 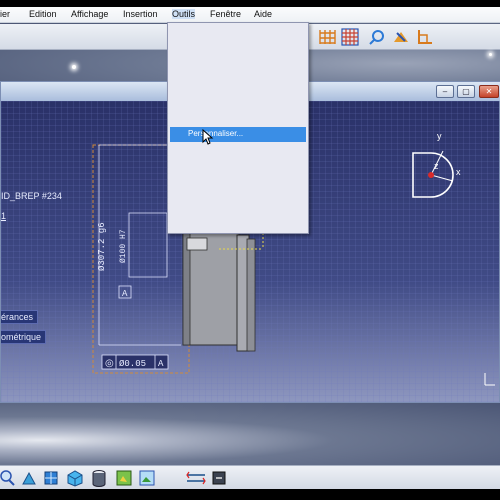 I want to click on mouse-cursor-icon, so click(x=208, y=137).